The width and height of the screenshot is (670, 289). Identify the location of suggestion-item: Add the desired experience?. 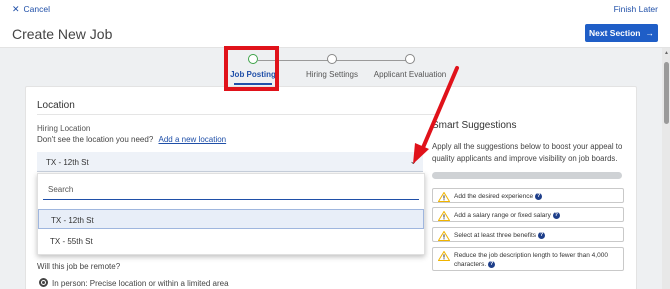
(528, 195).